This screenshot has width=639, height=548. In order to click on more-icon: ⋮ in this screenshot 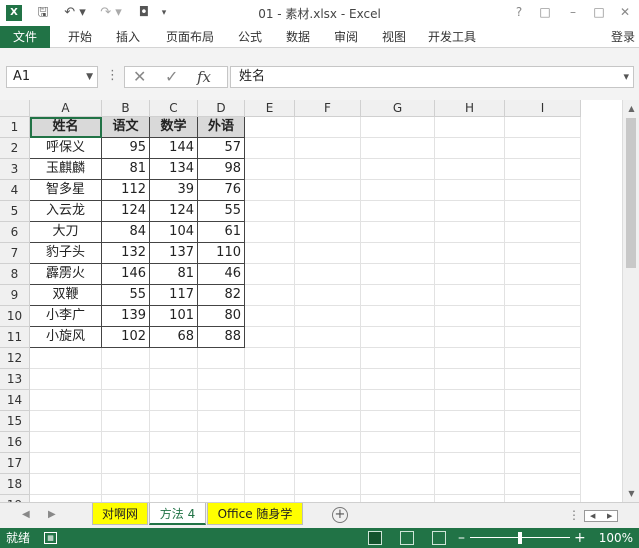, I will do `click(112, 75)`.